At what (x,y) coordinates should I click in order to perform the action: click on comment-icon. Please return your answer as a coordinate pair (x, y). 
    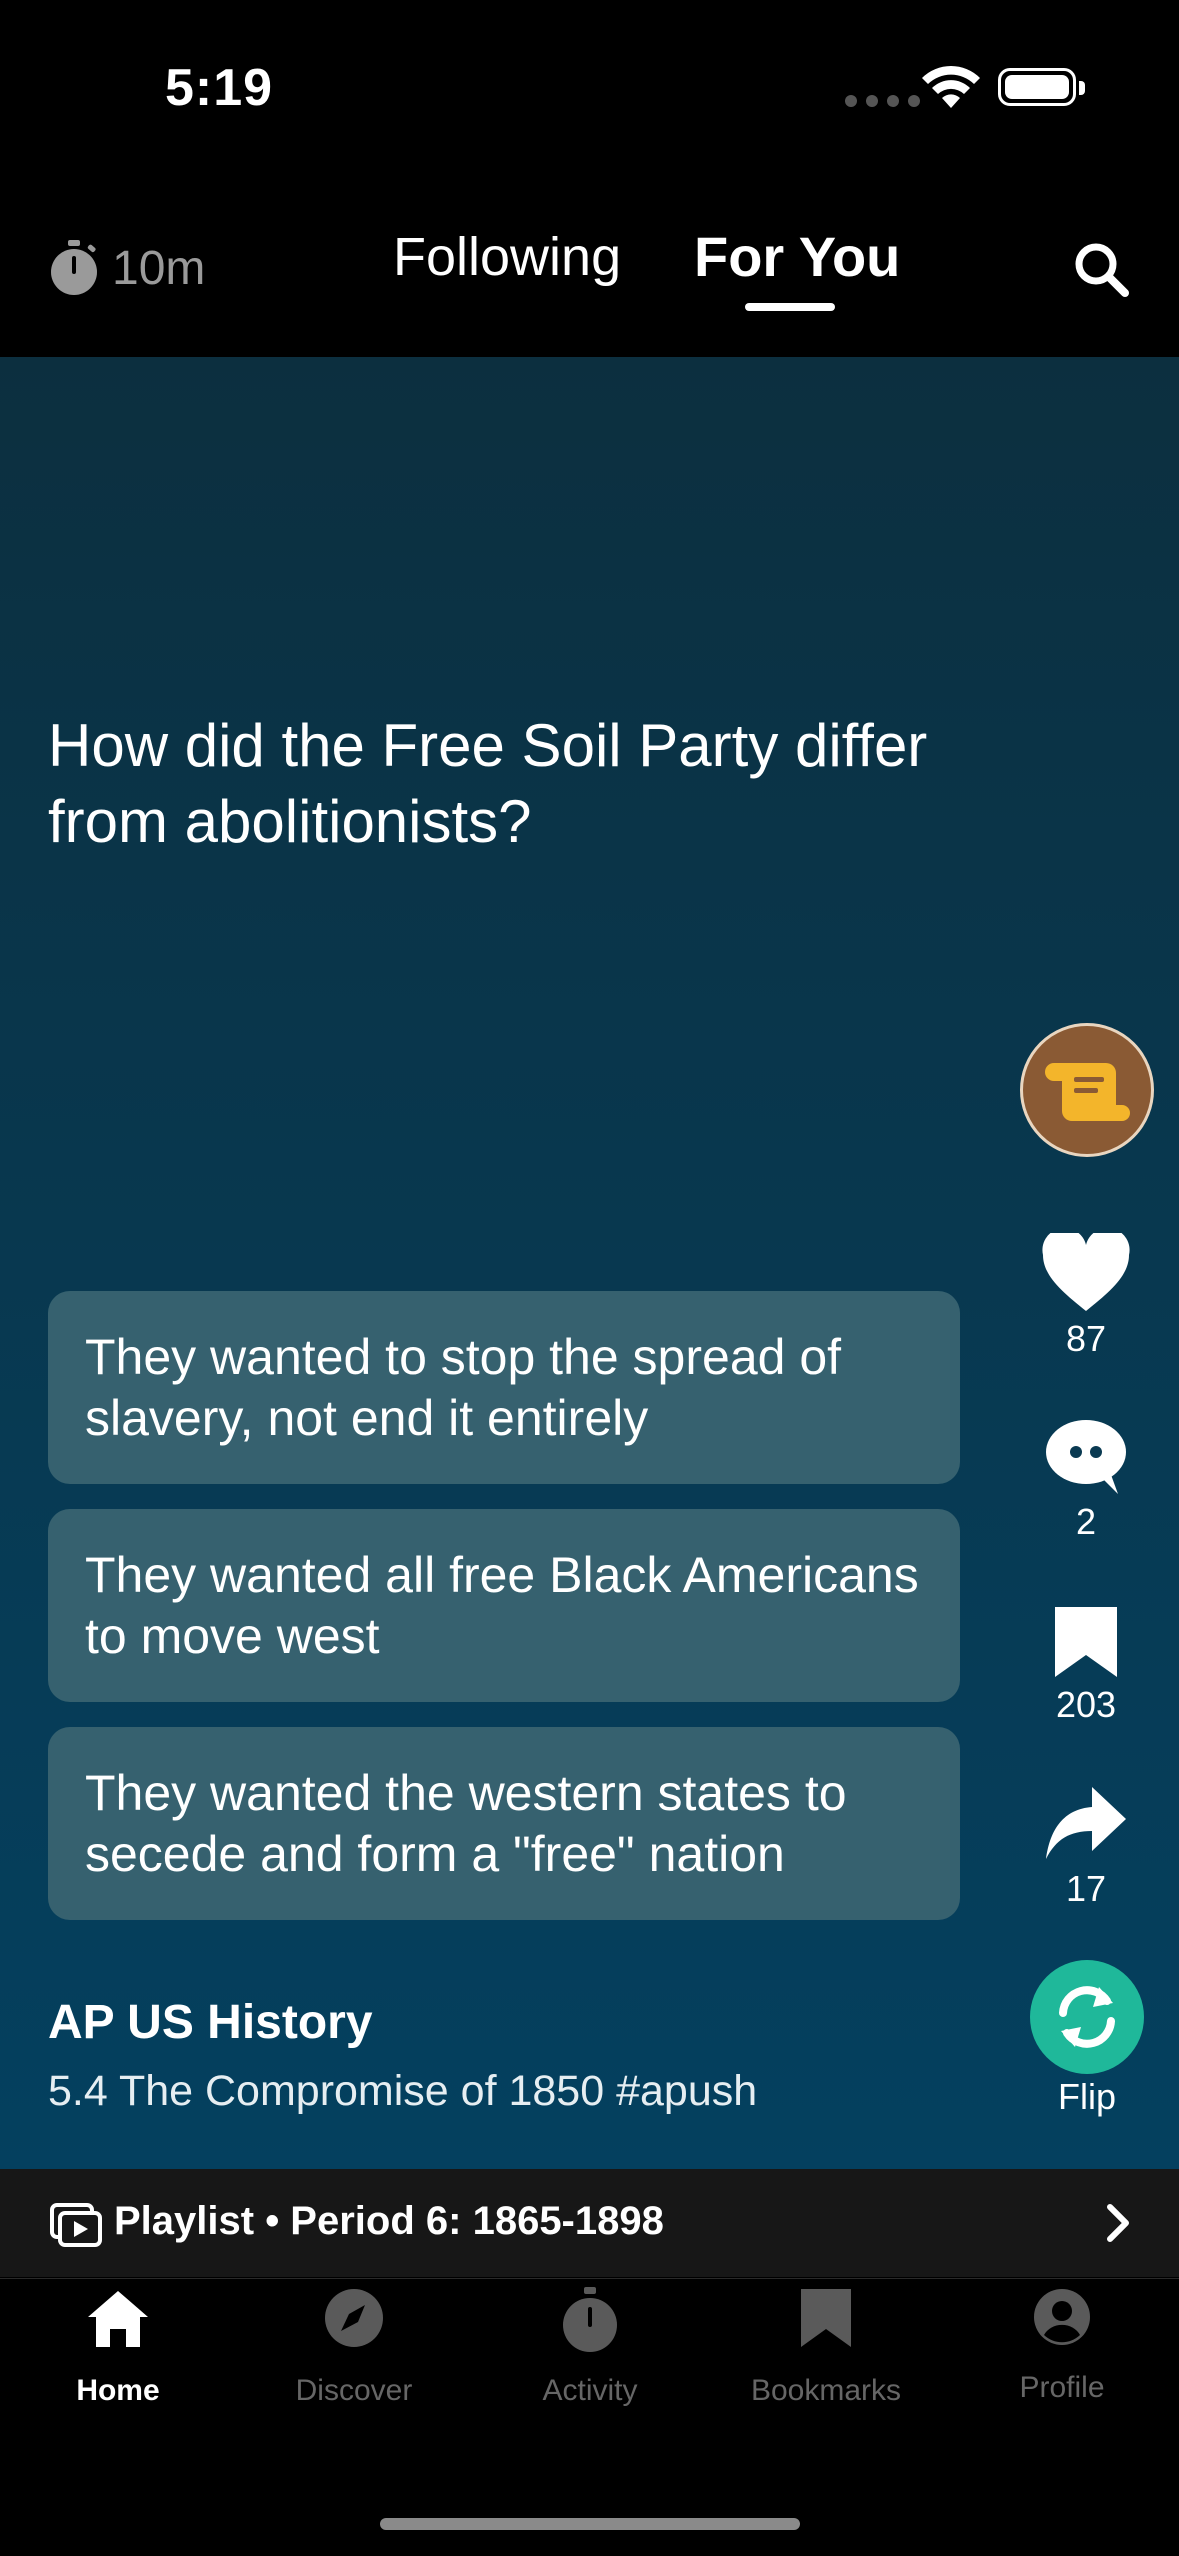
    Looking at the image, I should click on (1086, 1457).